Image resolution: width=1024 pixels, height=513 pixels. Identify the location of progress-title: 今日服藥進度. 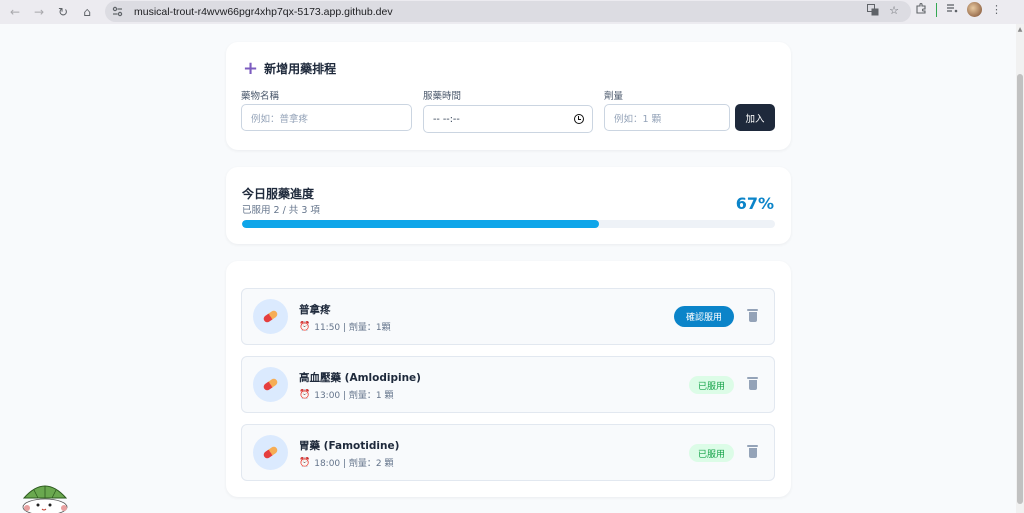
(278, 194).